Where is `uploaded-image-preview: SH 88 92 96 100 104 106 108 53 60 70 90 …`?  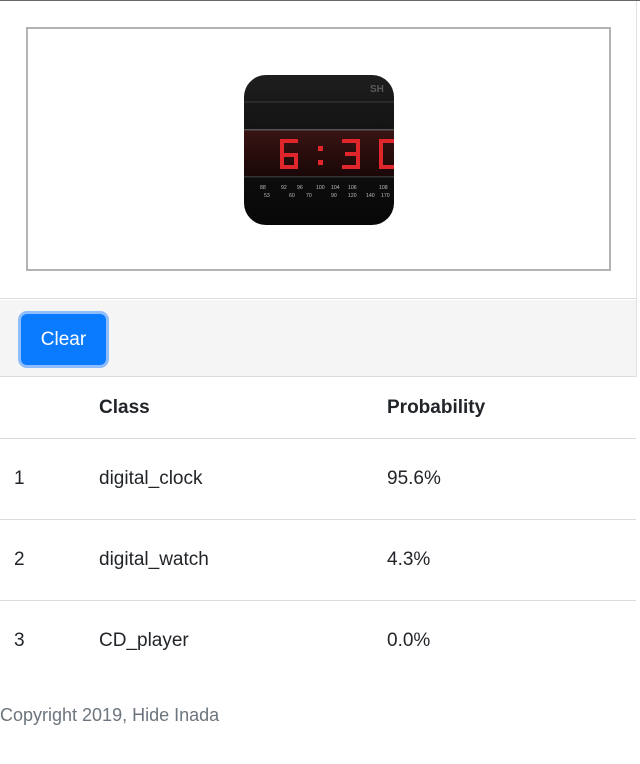
uploaded-image-preview: SH 88 92 96 100 104 106 108 53 60 70 90 … is located at coordinates (319, 150).